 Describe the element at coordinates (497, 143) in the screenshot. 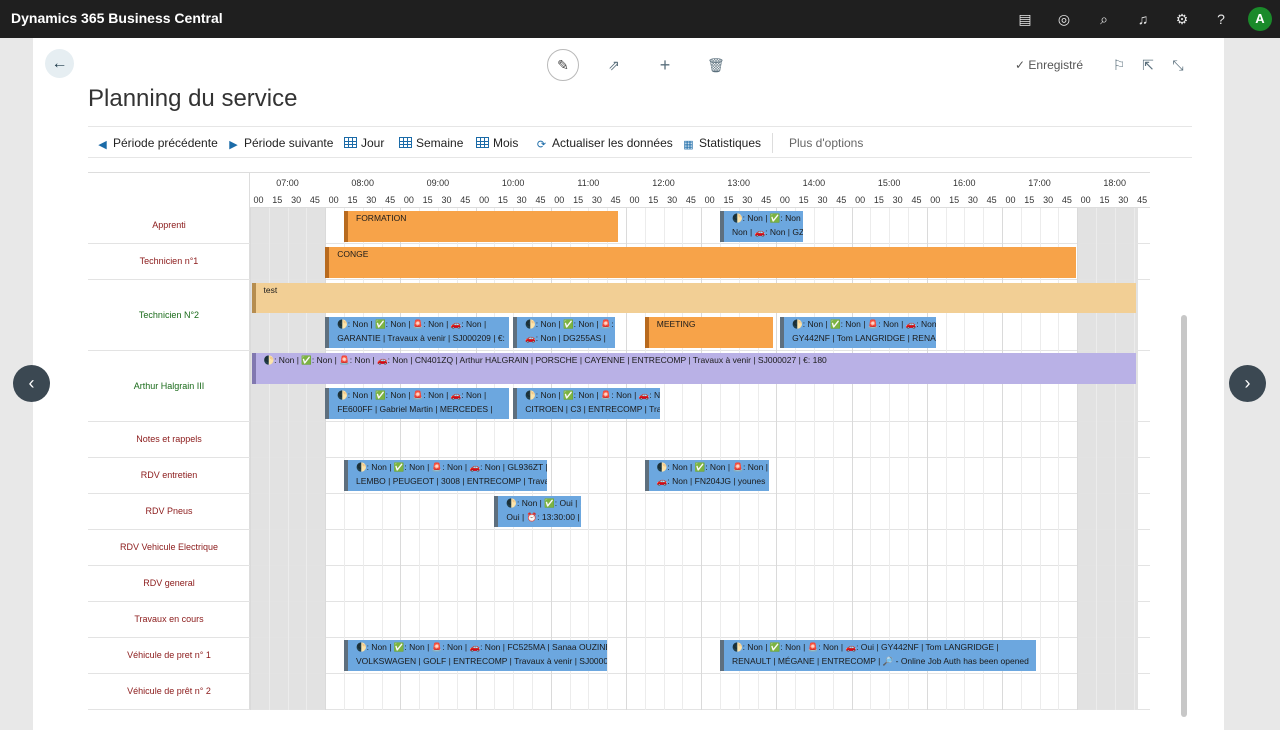

I see `month-view-button: Mois` at that location.